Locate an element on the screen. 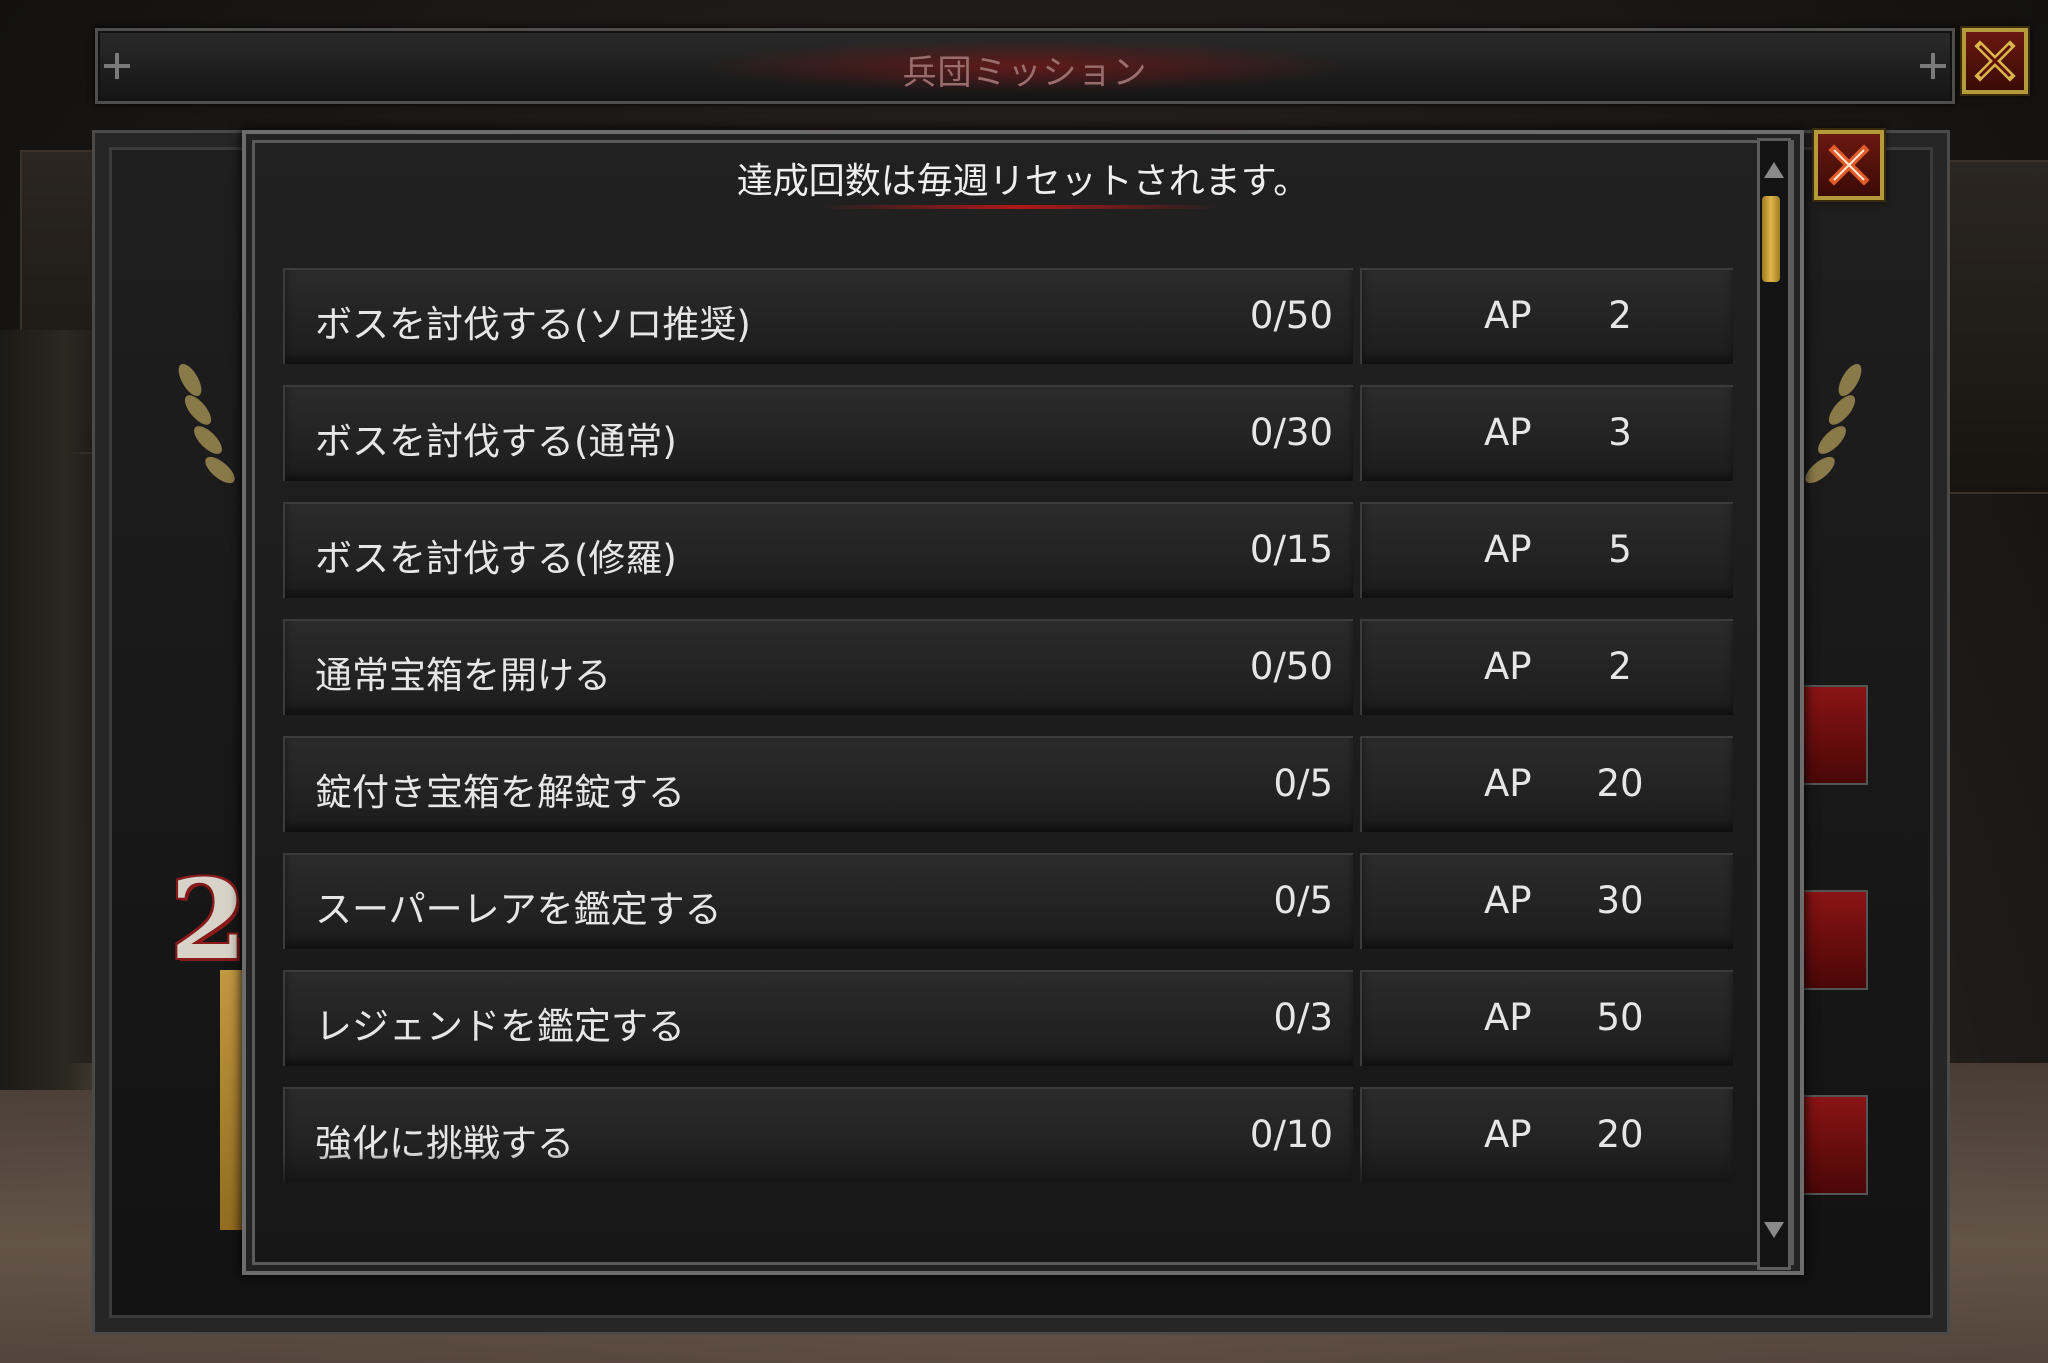 This screenshot has height=1363, width=2048. header-underline is located at coordinates (1020, 207).